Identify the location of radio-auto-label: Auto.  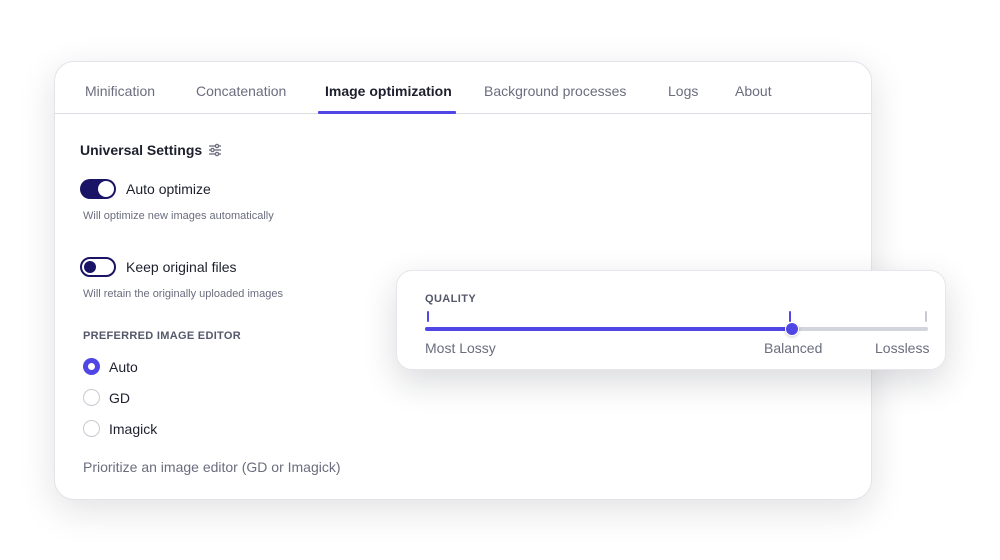
(123, 367).